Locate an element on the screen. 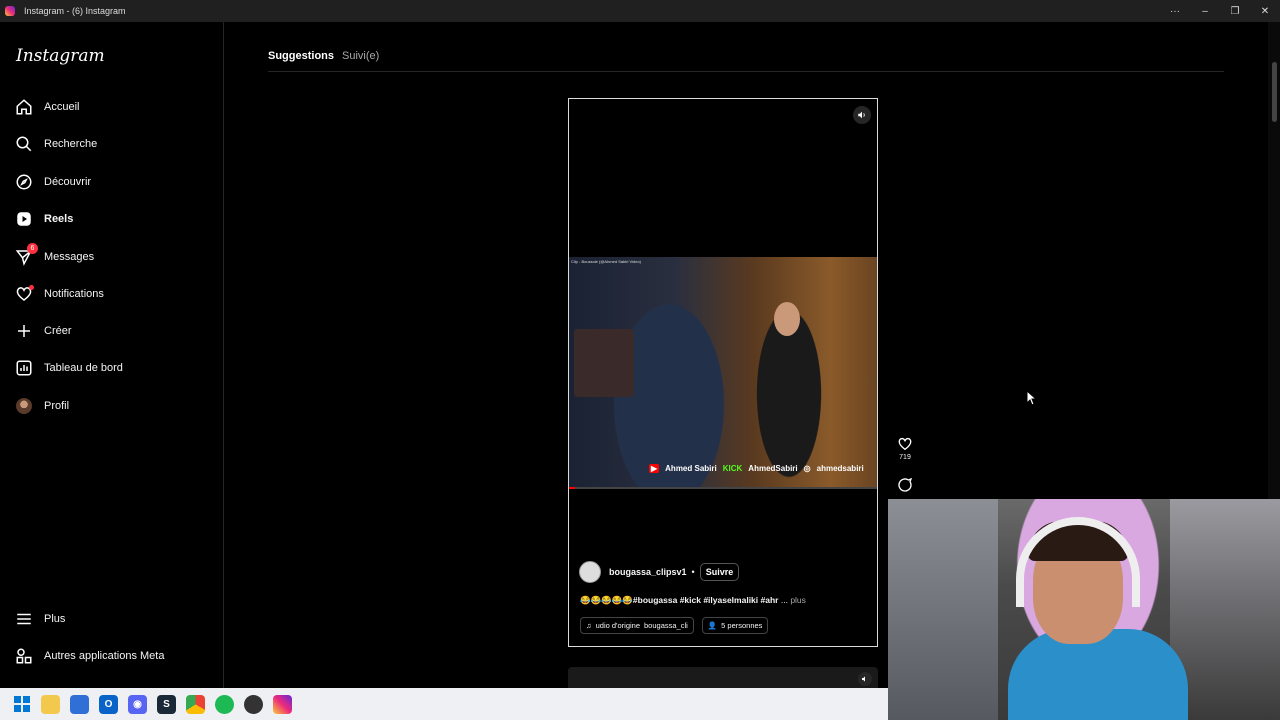 This screenshot has width=1280, height=720. sidebar-item-reels: Reels is located at coordinates (114, 219).